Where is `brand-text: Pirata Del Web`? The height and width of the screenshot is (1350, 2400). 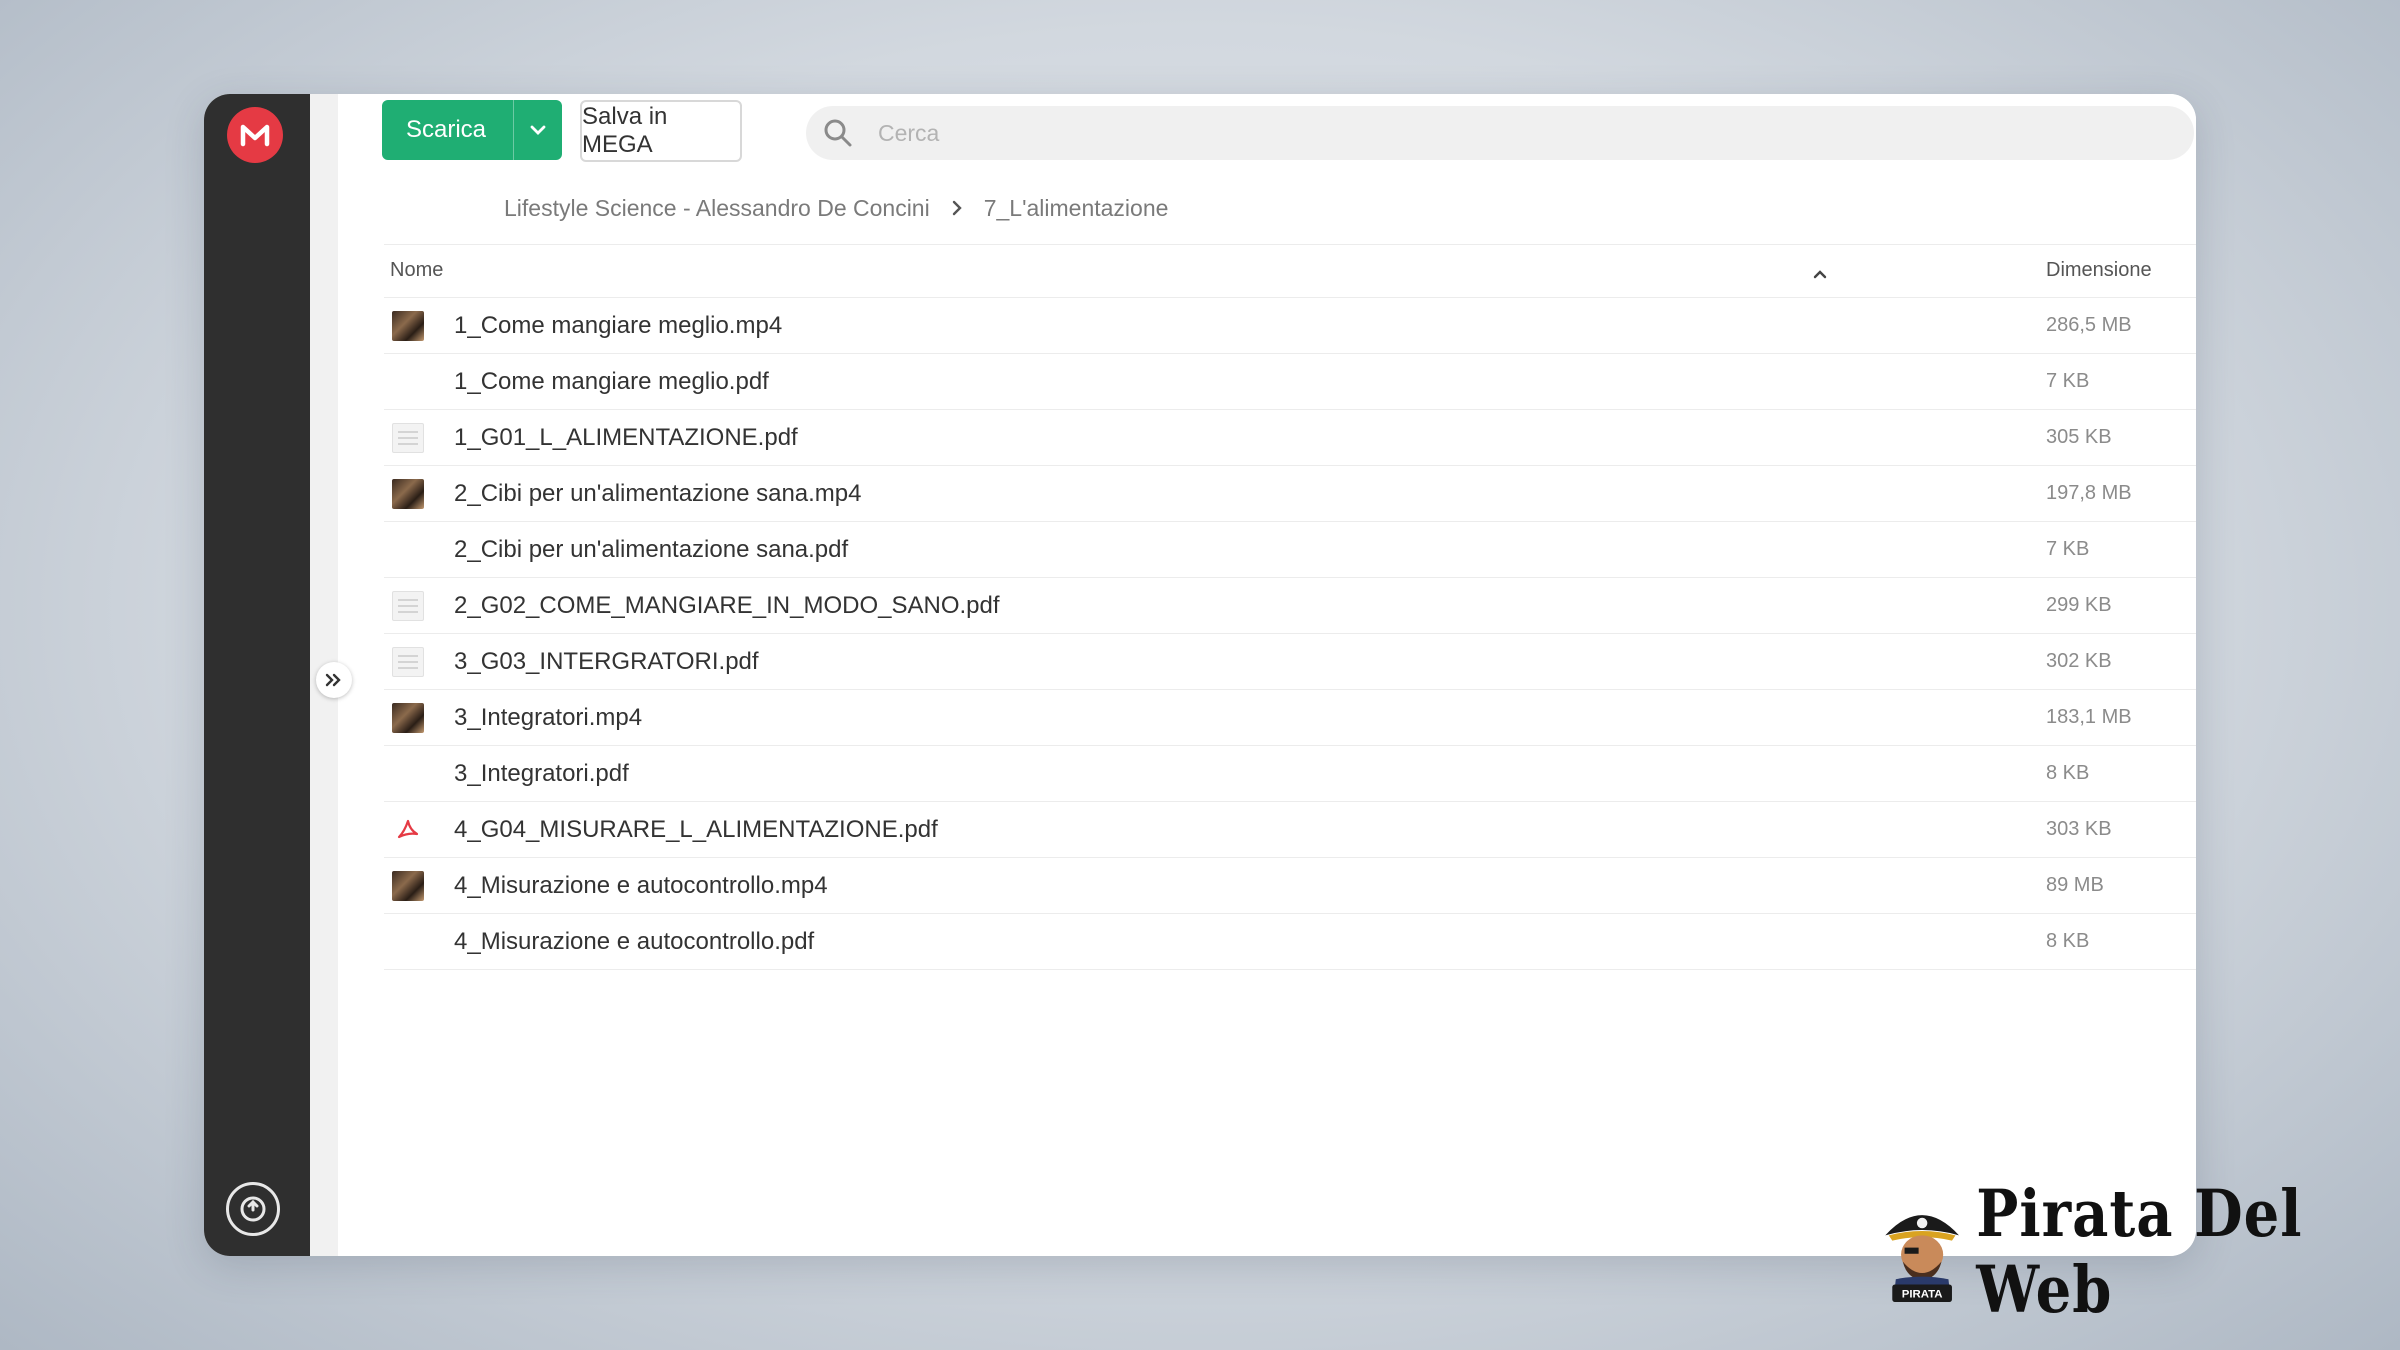 brand-text: Pirata Del Web is located at coordinates (2139, 1252).